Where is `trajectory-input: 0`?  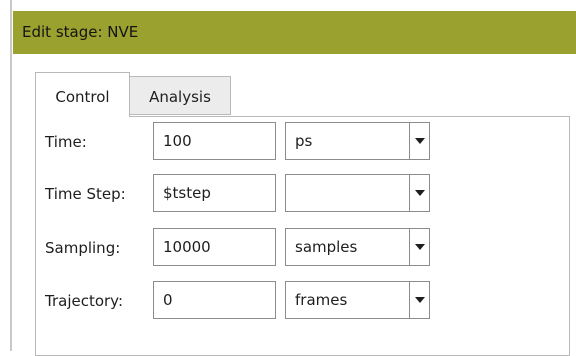
trajectory-input: 0 is located at coordinates (214, 300).